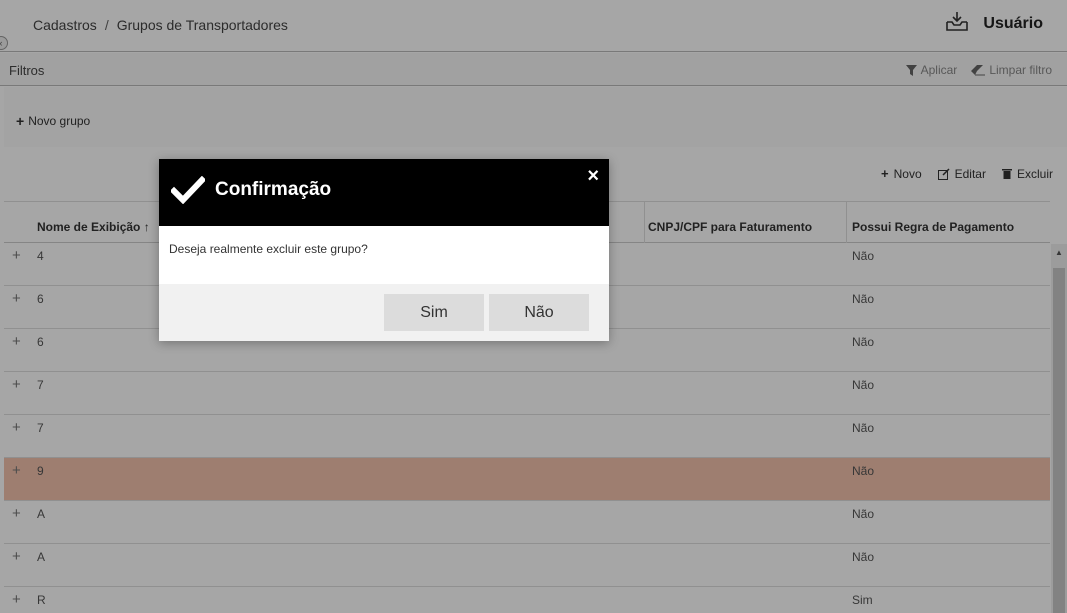 The image size is (1067, 613). I want to click on close-icon: ×, so click(593, 176).